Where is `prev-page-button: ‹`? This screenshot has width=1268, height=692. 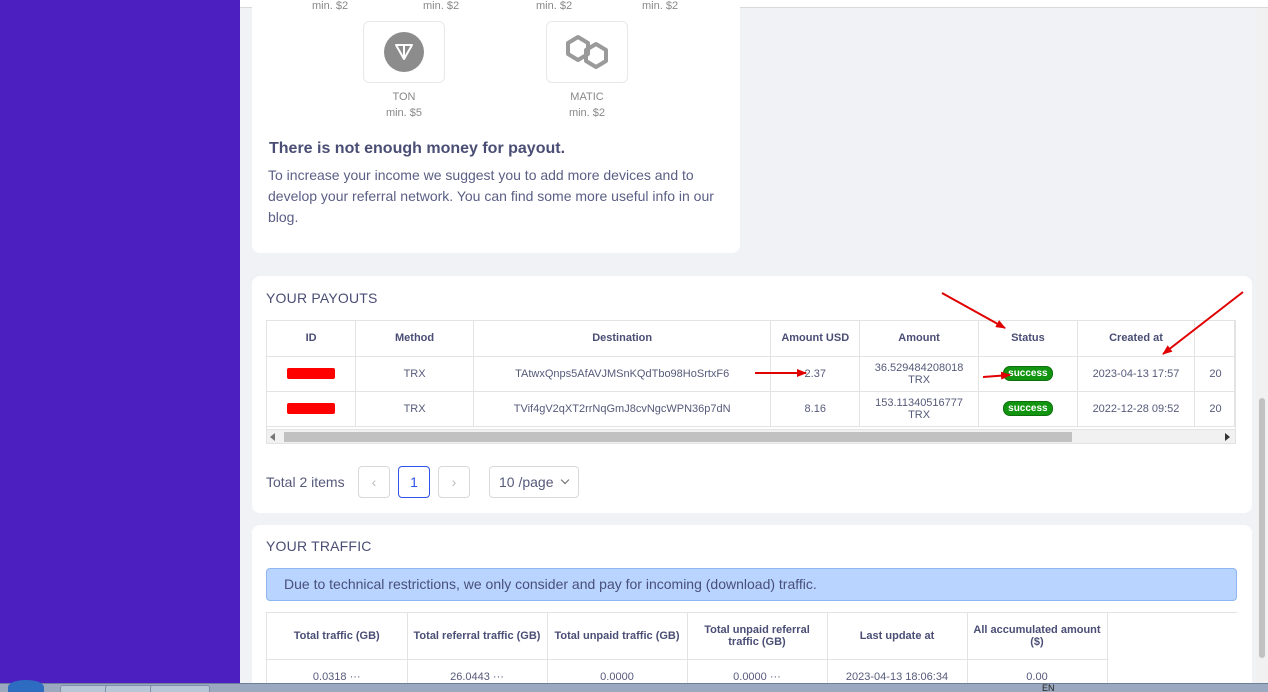 prev-page-button: ‹ is located at coordinates (374, 482).